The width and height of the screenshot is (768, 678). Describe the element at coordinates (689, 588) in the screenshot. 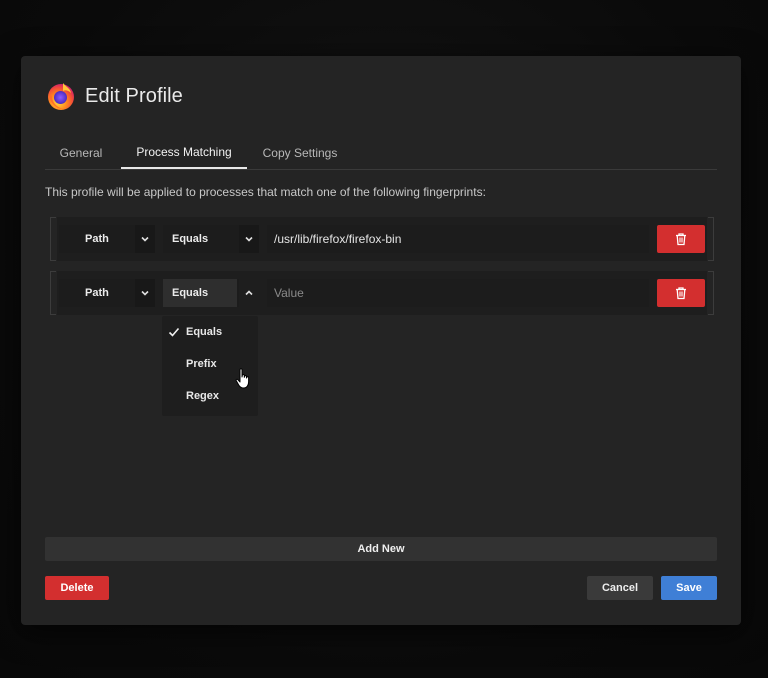

I see `save-button: Save` at that location.